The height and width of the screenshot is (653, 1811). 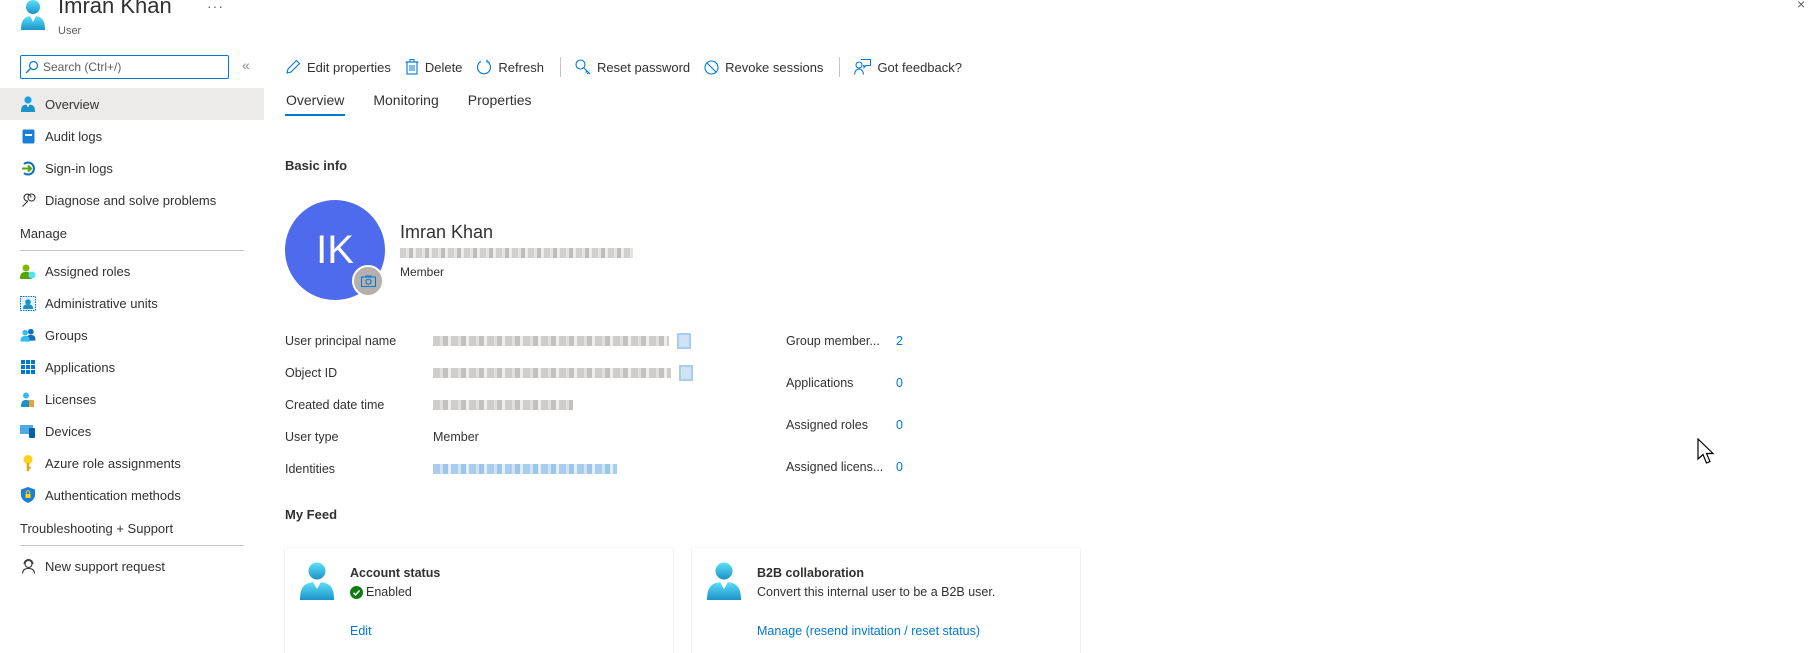 I want to click on status-text: Enabled, so click(x=389, y=592).